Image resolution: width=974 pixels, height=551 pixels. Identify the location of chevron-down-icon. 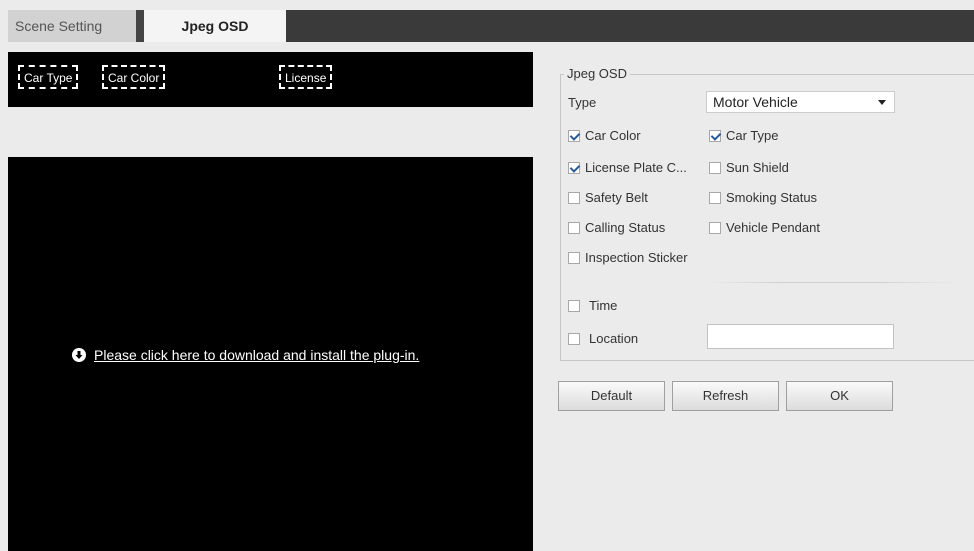
(882, 102).